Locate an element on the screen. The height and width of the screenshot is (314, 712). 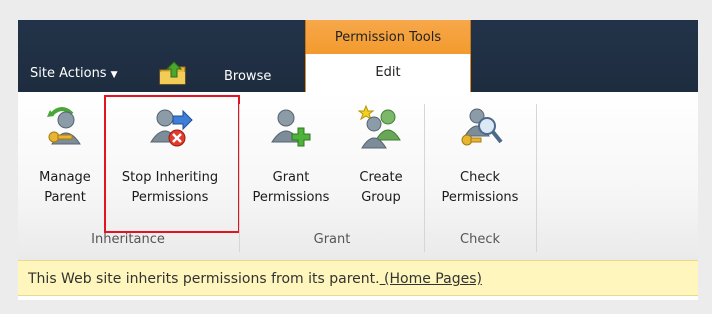
create-group-button: Create Group is located at coordinates (381, 156).